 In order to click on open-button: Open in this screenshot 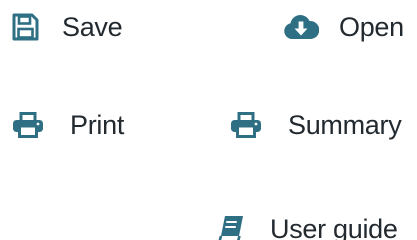, I will do `click(343, 27)`.